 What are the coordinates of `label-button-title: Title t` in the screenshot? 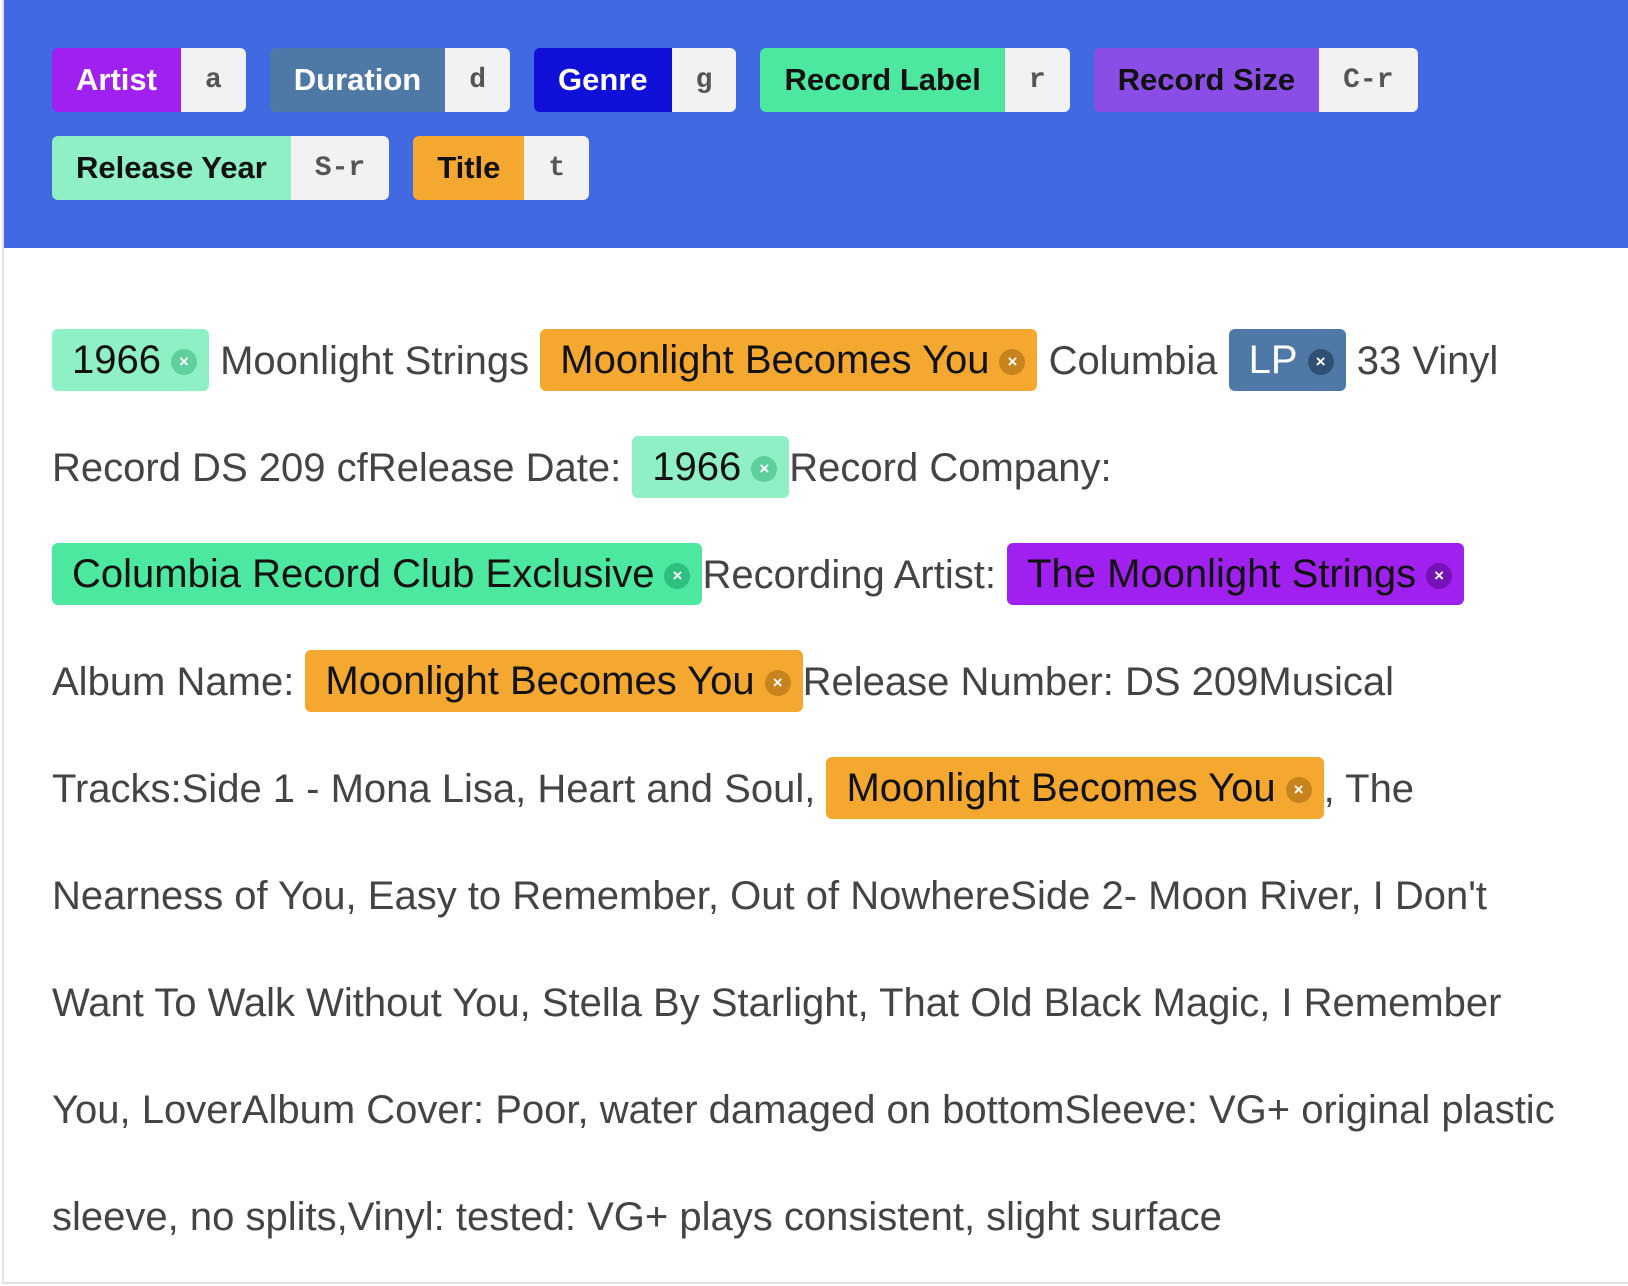 It's located at (501, 168).